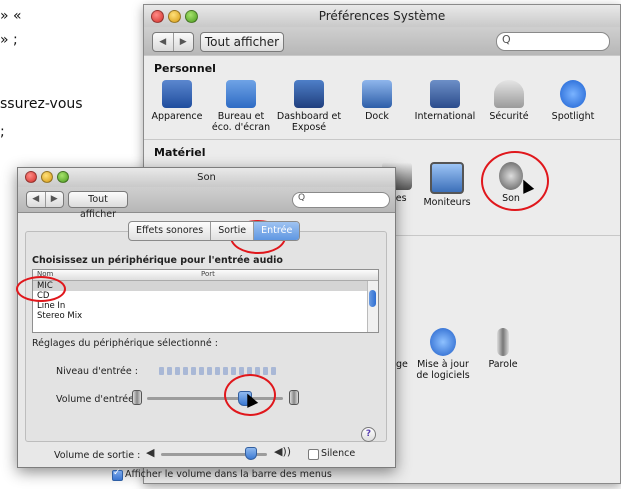 The width and height of the screenshot is (621, 489). What do you see at coordinates (169, 231) in the screenshot?
I see `tab-sound-effects: Effets sonores` at bounding box center [169, 231].